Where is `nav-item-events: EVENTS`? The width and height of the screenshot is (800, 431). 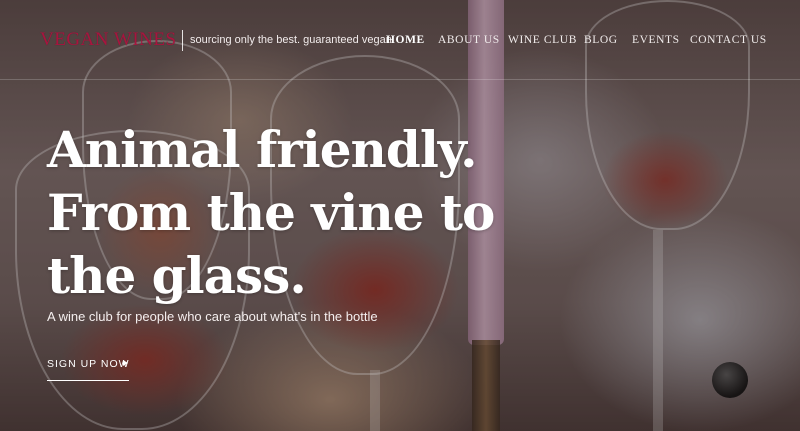
nav-item-events: EVENTS is located at coordinates (656, 40).